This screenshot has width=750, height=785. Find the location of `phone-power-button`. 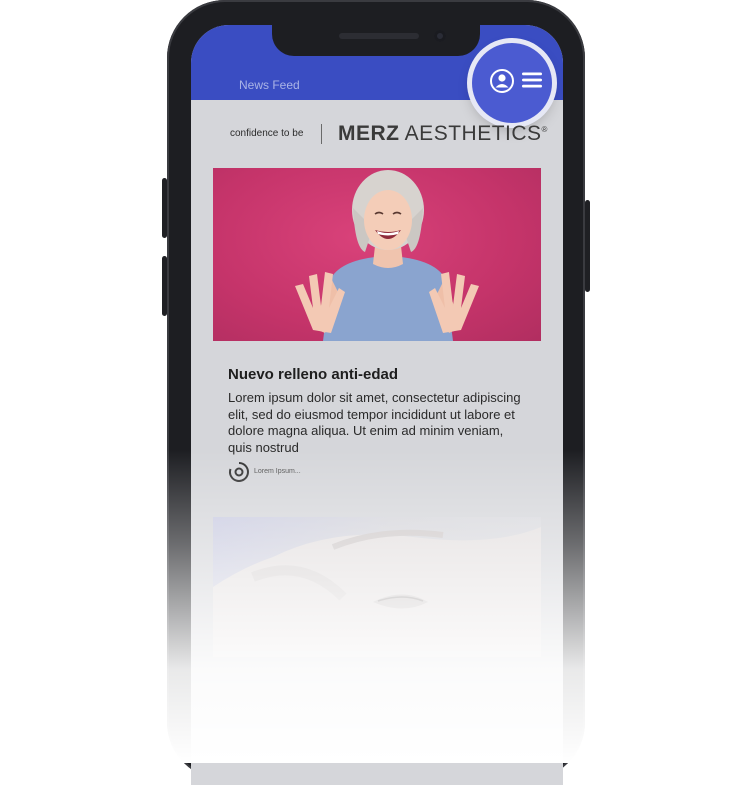

phone-power-button is located at coordinates (587, 246).